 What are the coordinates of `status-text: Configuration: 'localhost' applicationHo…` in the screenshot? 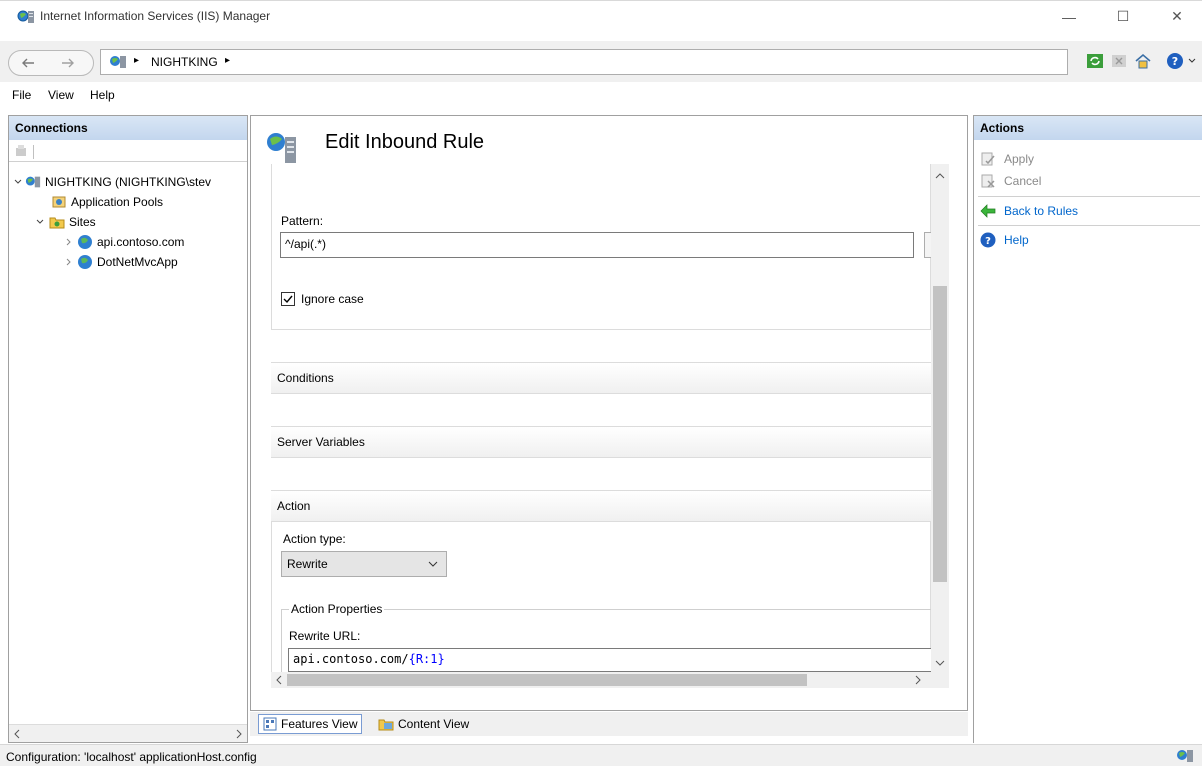 It's located at (131, 757).